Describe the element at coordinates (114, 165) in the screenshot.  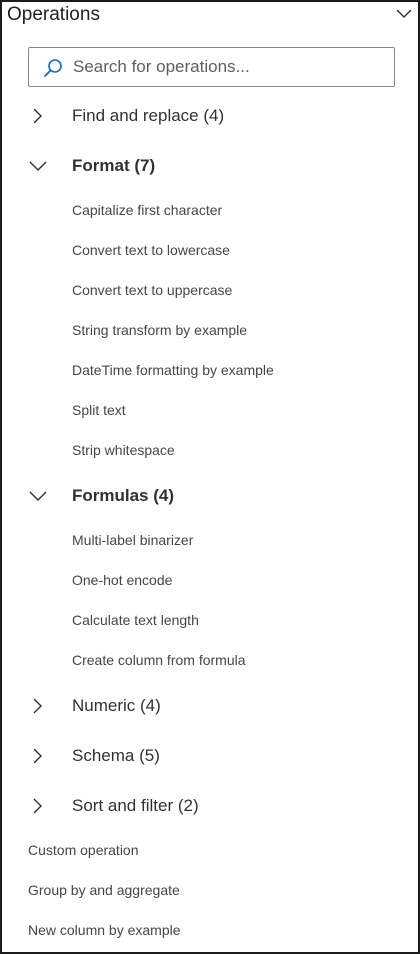
I see `group-label: Format (7)` at that location.